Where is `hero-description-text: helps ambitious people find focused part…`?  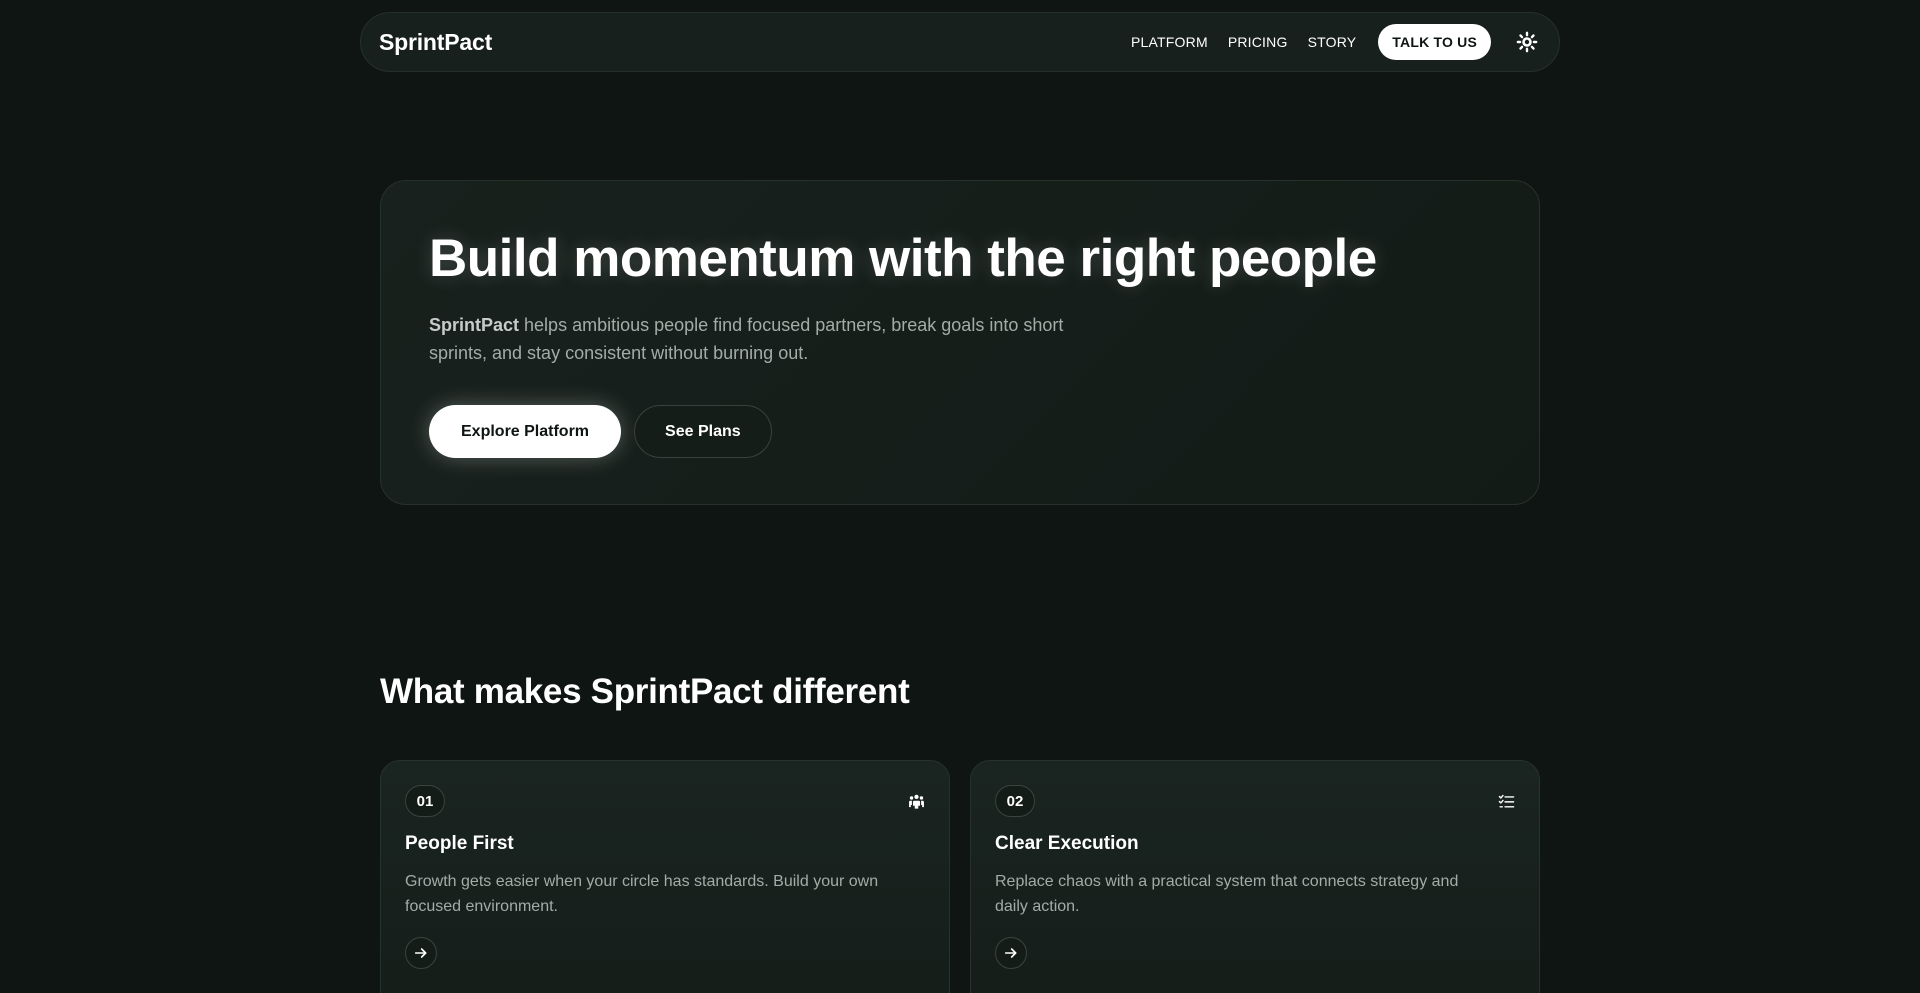 hero-description-text: helps ambitious people find focused part… is located at coordinates (746, 339).